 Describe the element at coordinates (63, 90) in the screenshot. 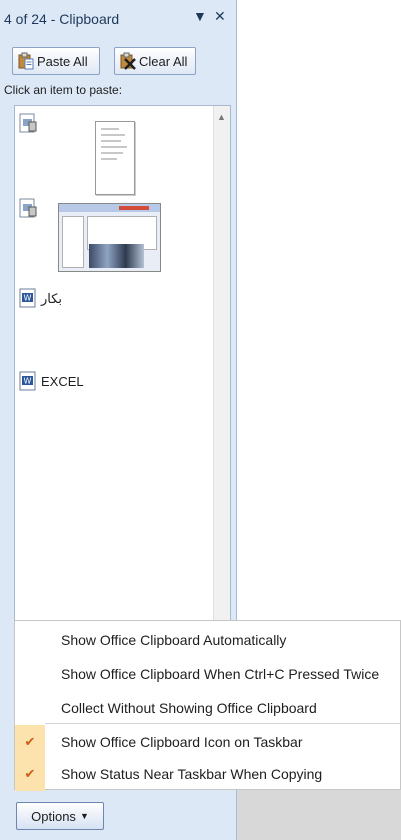

I see `paste-hint: Click an item to paste:` at that location.